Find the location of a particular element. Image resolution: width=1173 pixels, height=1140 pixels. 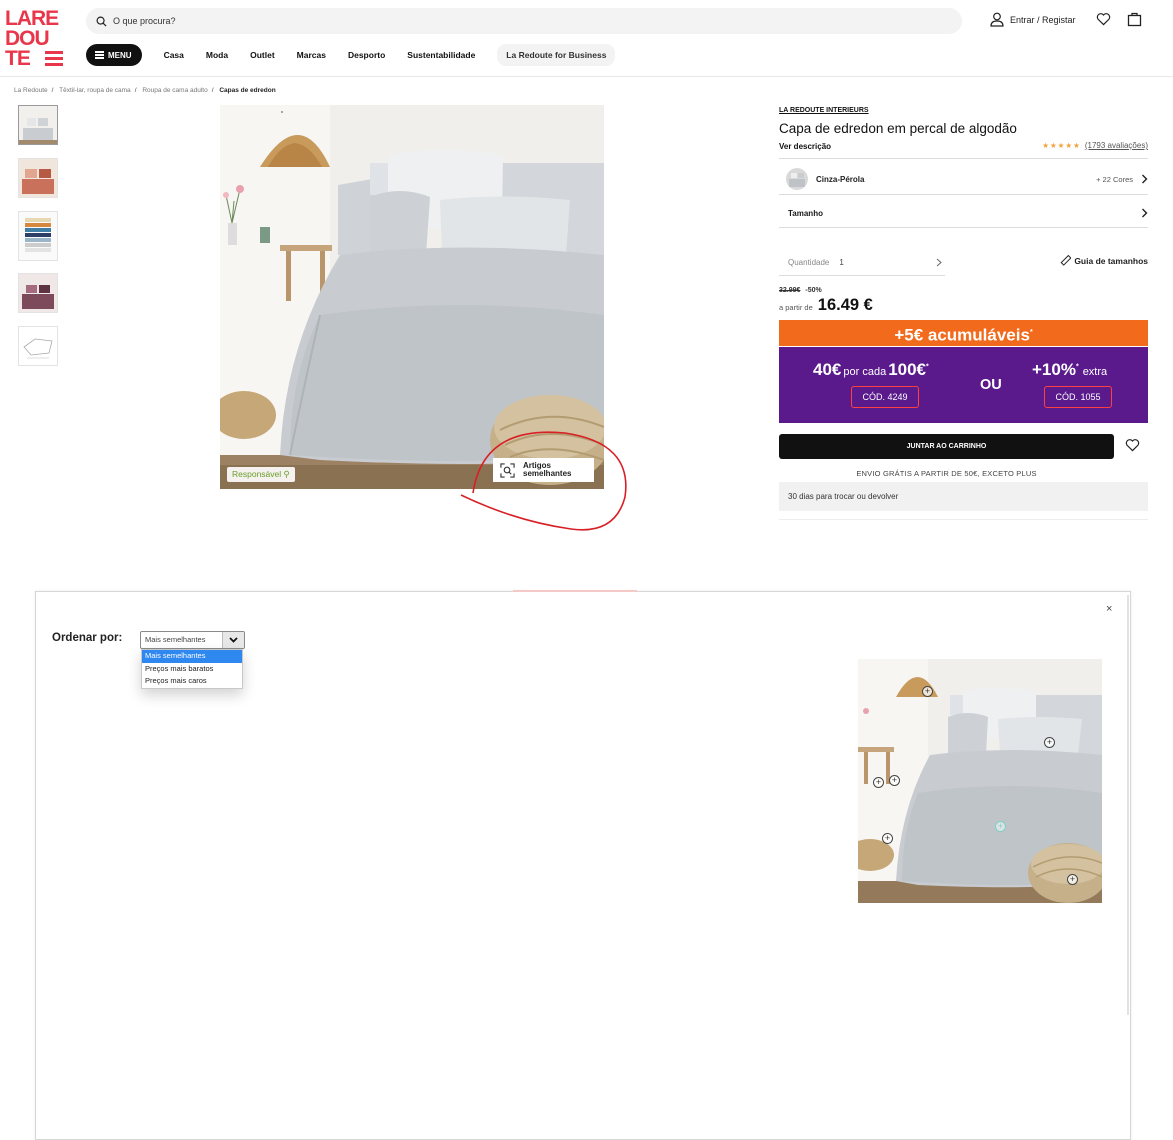

la-redoute-logo: LARE DOU TE is located at coordinates (35, 37).